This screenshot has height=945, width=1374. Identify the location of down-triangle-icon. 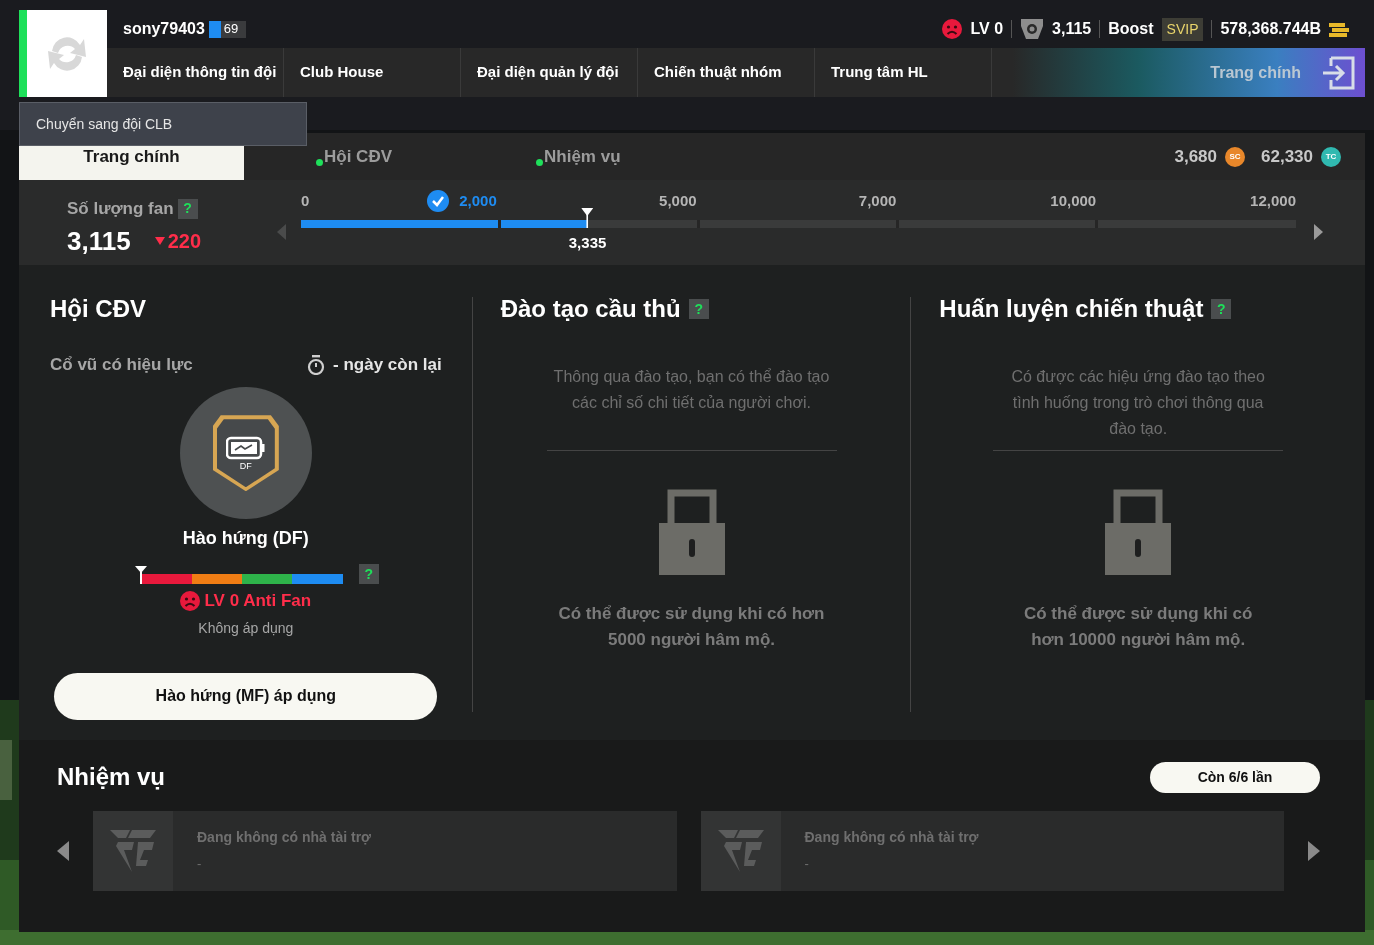
(159, 241).